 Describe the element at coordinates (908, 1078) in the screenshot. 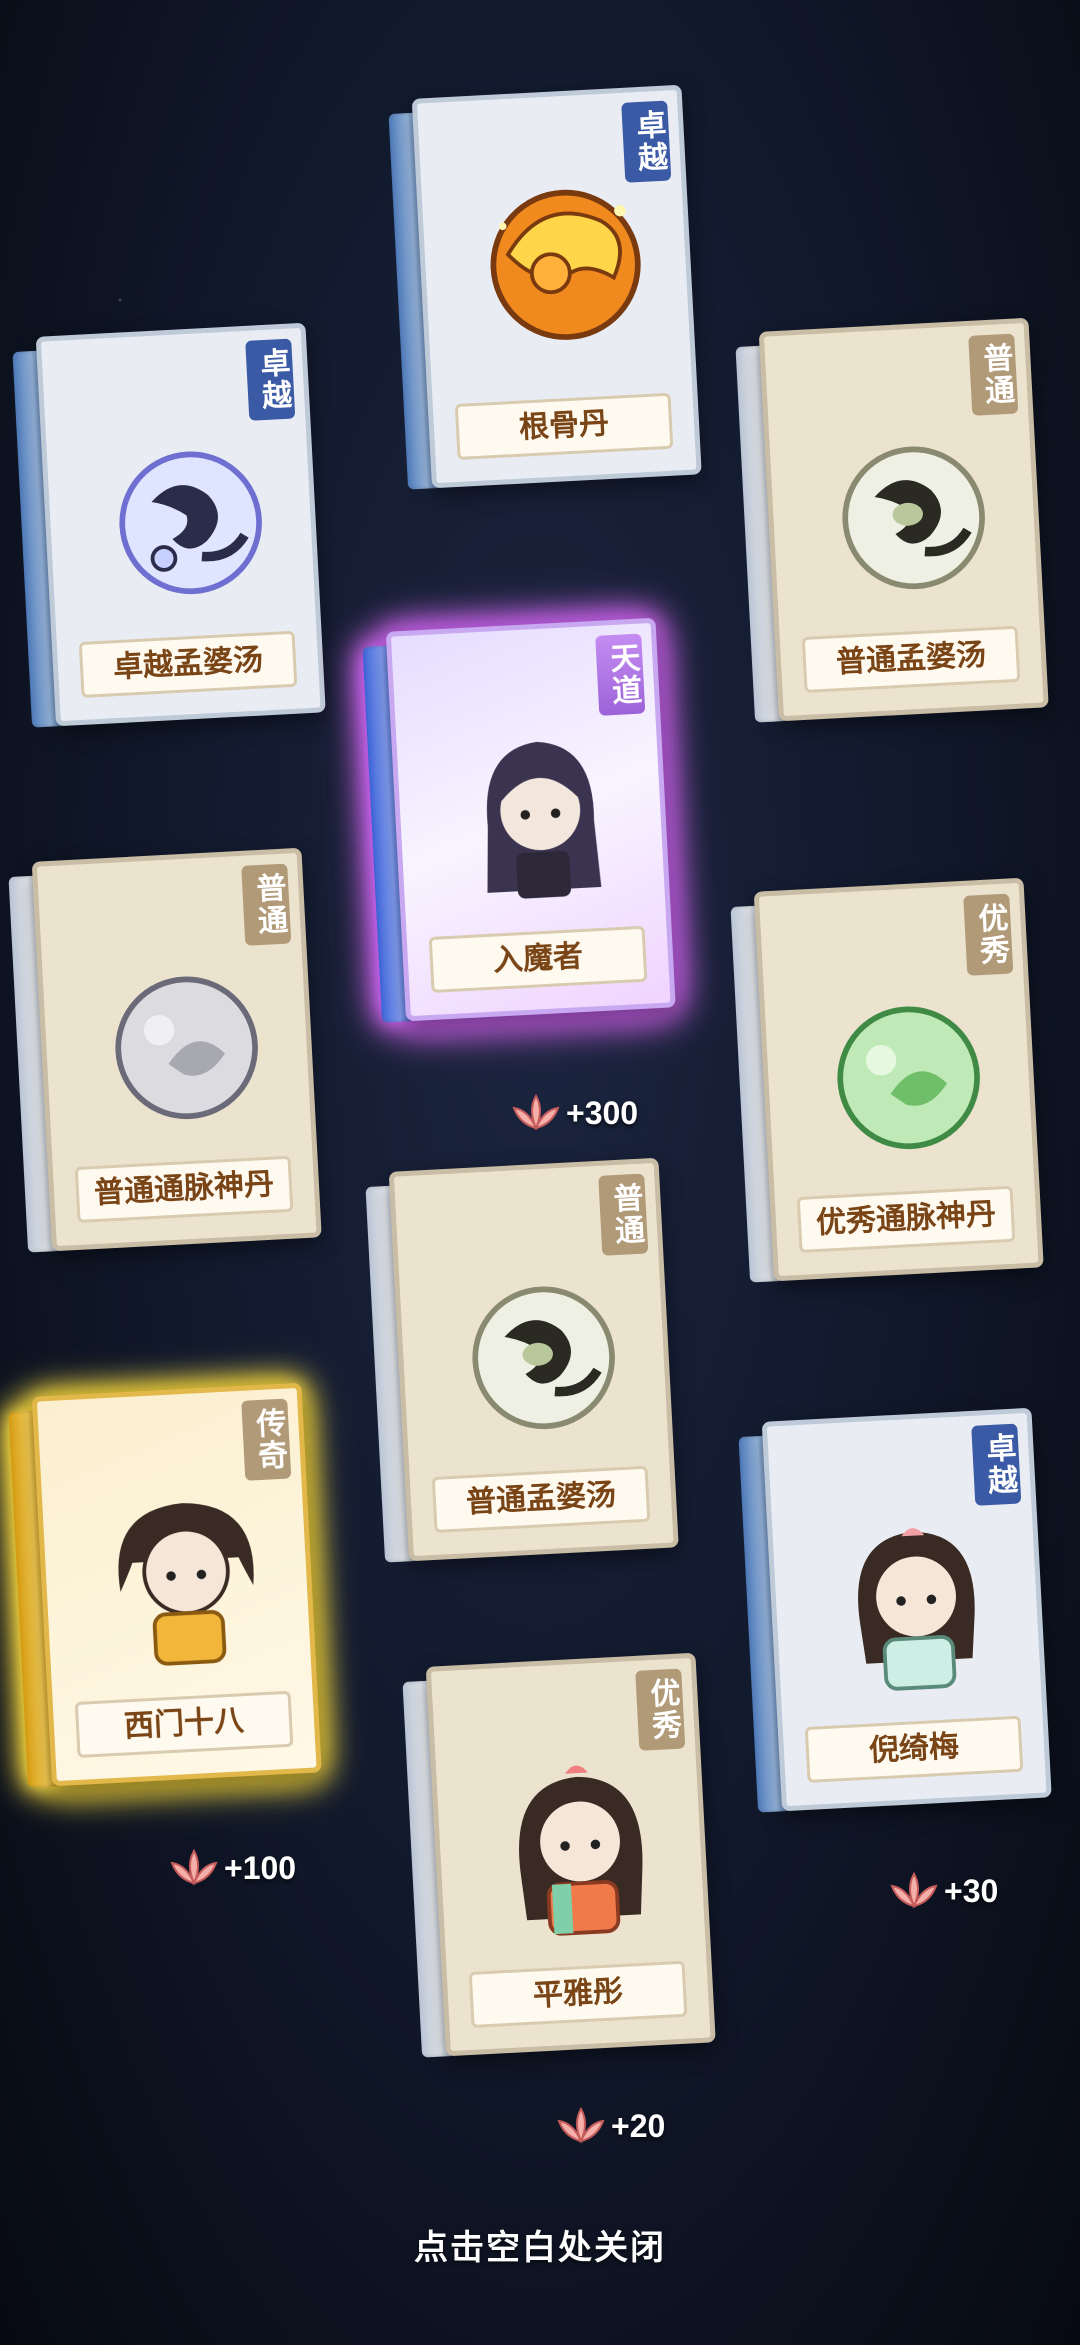

I see `green-pill-icon` at that location.